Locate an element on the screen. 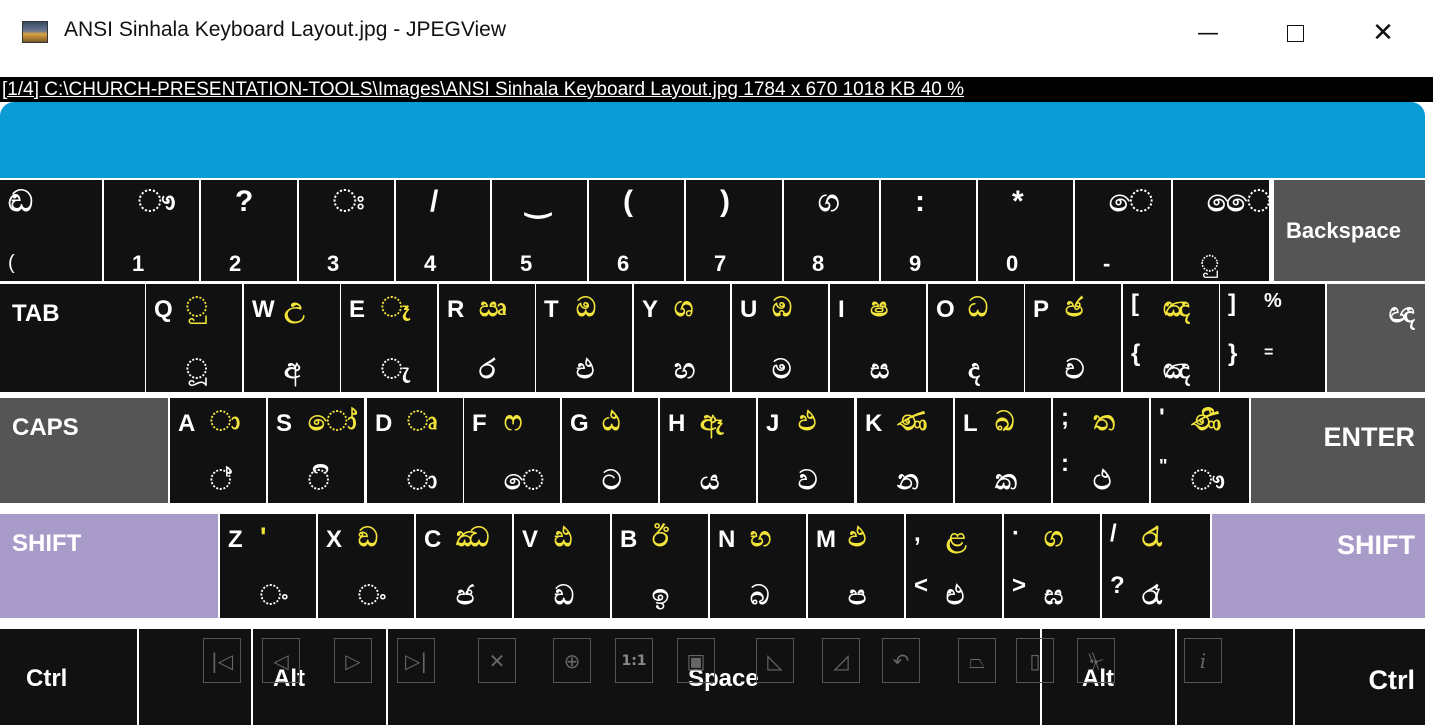  key-sinhala-shift: උ is located at coordinates (294, 307).